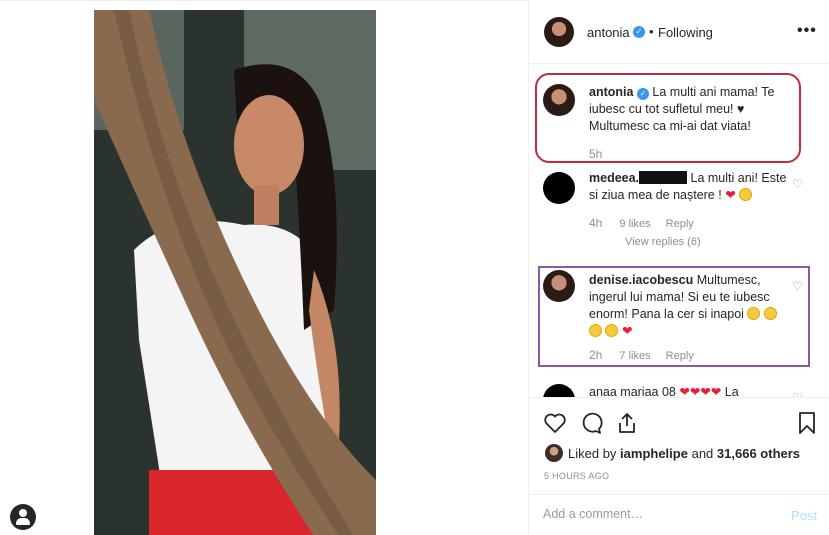 Image resolution: width=829 pixels, height=535 pixels. Describe the element at coordinates (730, 195) in the screenshot. I see `red-heart-emoji-icon: ❤` at that location.